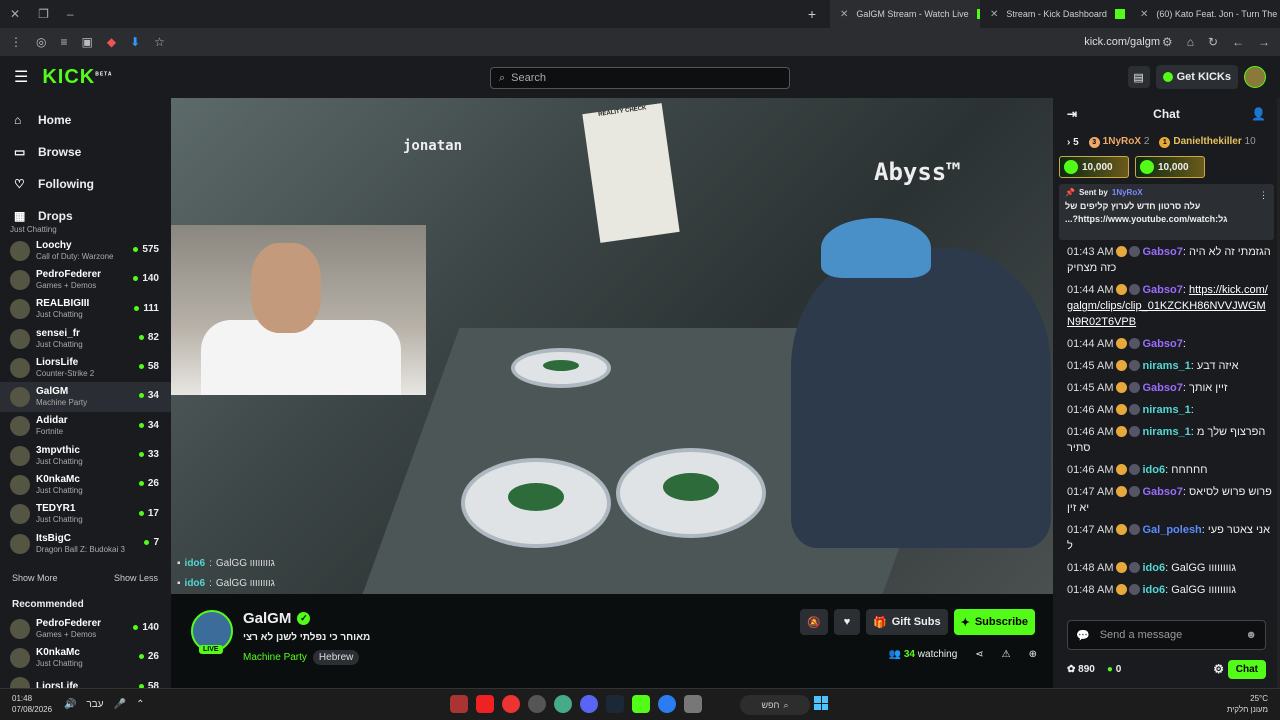  Describe the element at coordinates (1238, 42) in the screenshot. I see `back-icon: ←` at that location.